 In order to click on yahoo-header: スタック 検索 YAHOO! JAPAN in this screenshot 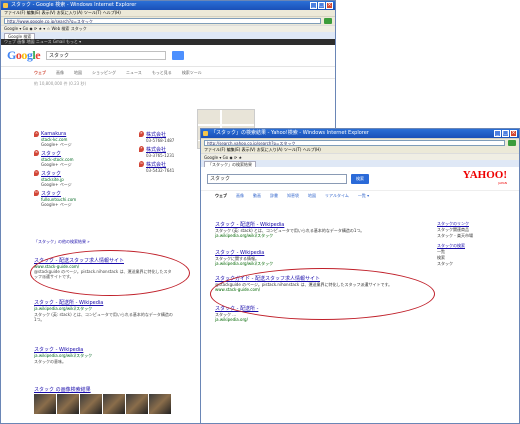, I will do `click(360, 179)`.